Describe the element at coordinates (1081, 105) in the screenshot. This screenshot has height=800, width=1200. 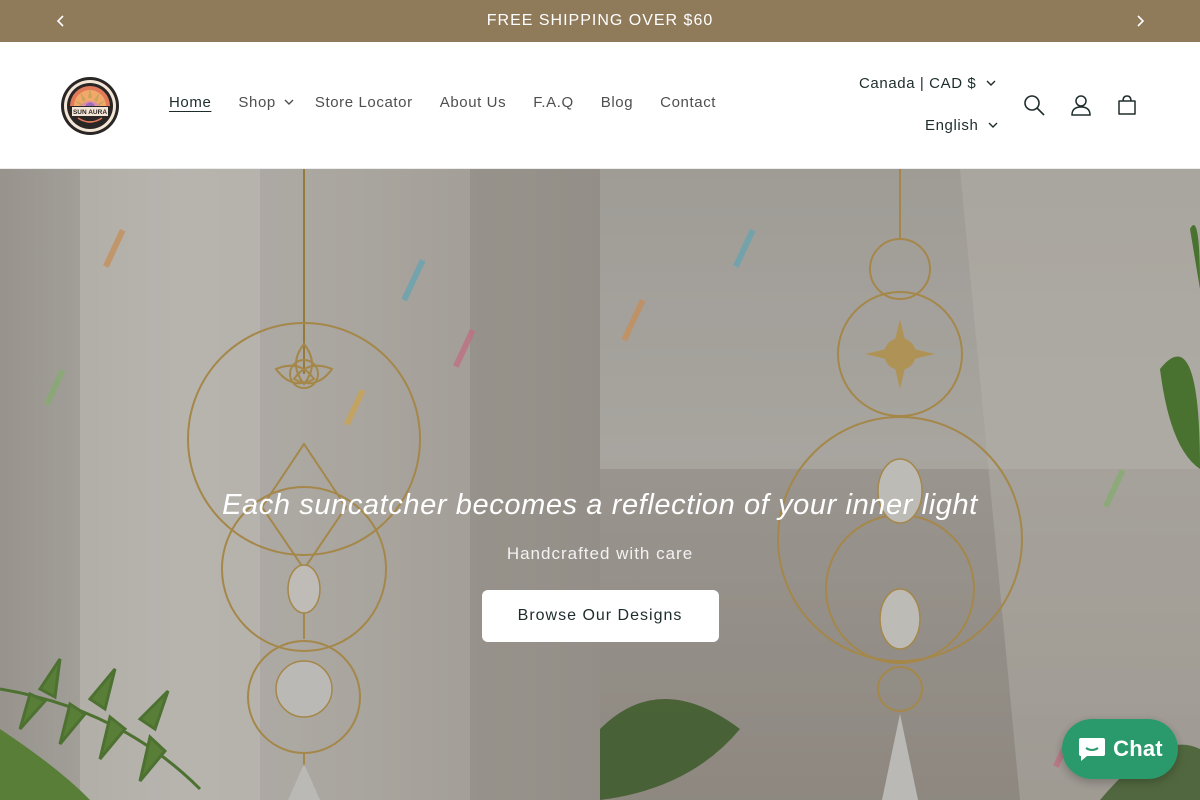
I see `account-icon` at that location.